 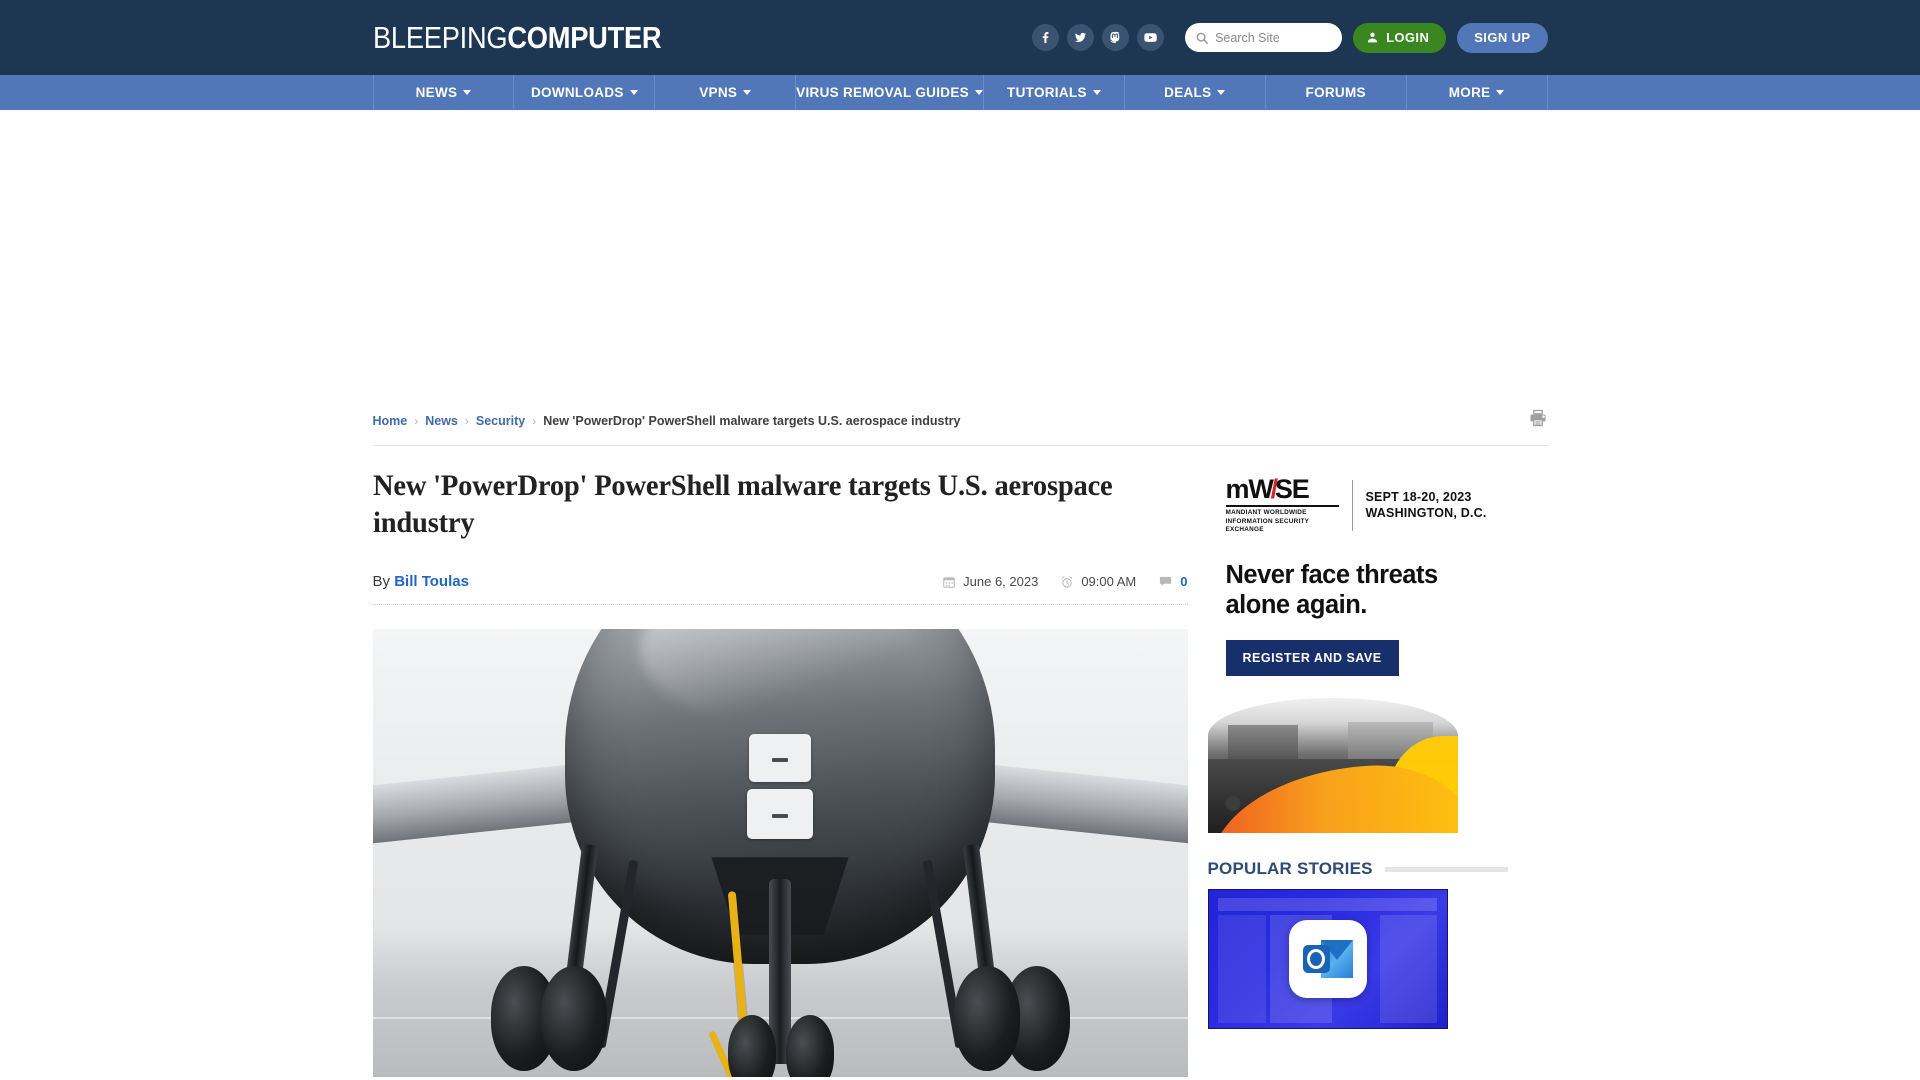 I want to click on popular-story-thumbnail, so click(x=1327, y=959).